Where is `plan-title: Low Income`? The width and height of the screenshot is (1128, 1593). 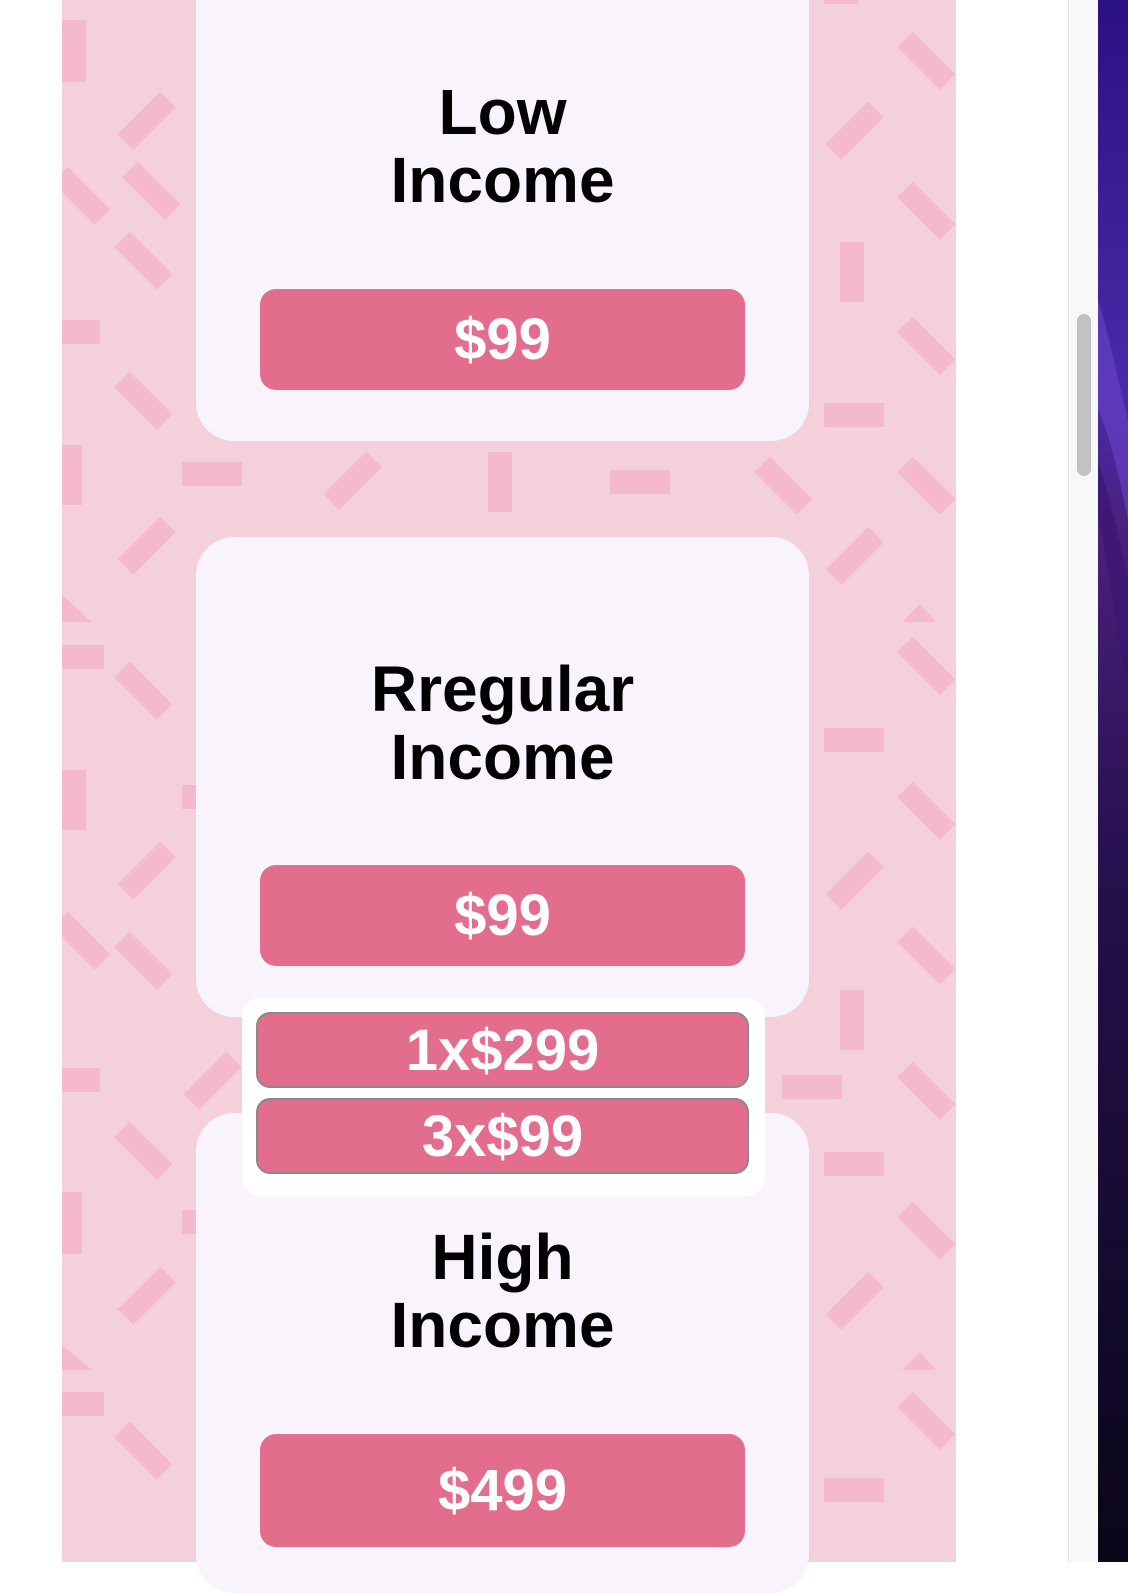 plan-title: Low Income is located at coordinates (502, 146).